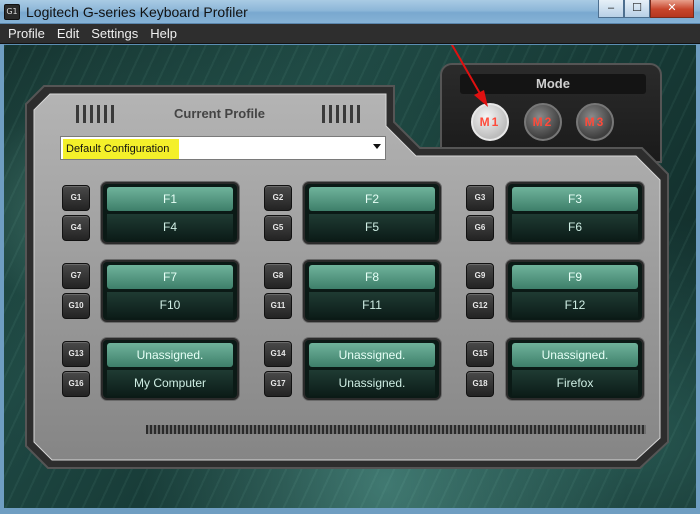 The image size is (700, 514). What do you see at coordinates (170, 383) in the screenshot?
I see `slot-bottom-label: My Computer` at bounding box center [170, 383].